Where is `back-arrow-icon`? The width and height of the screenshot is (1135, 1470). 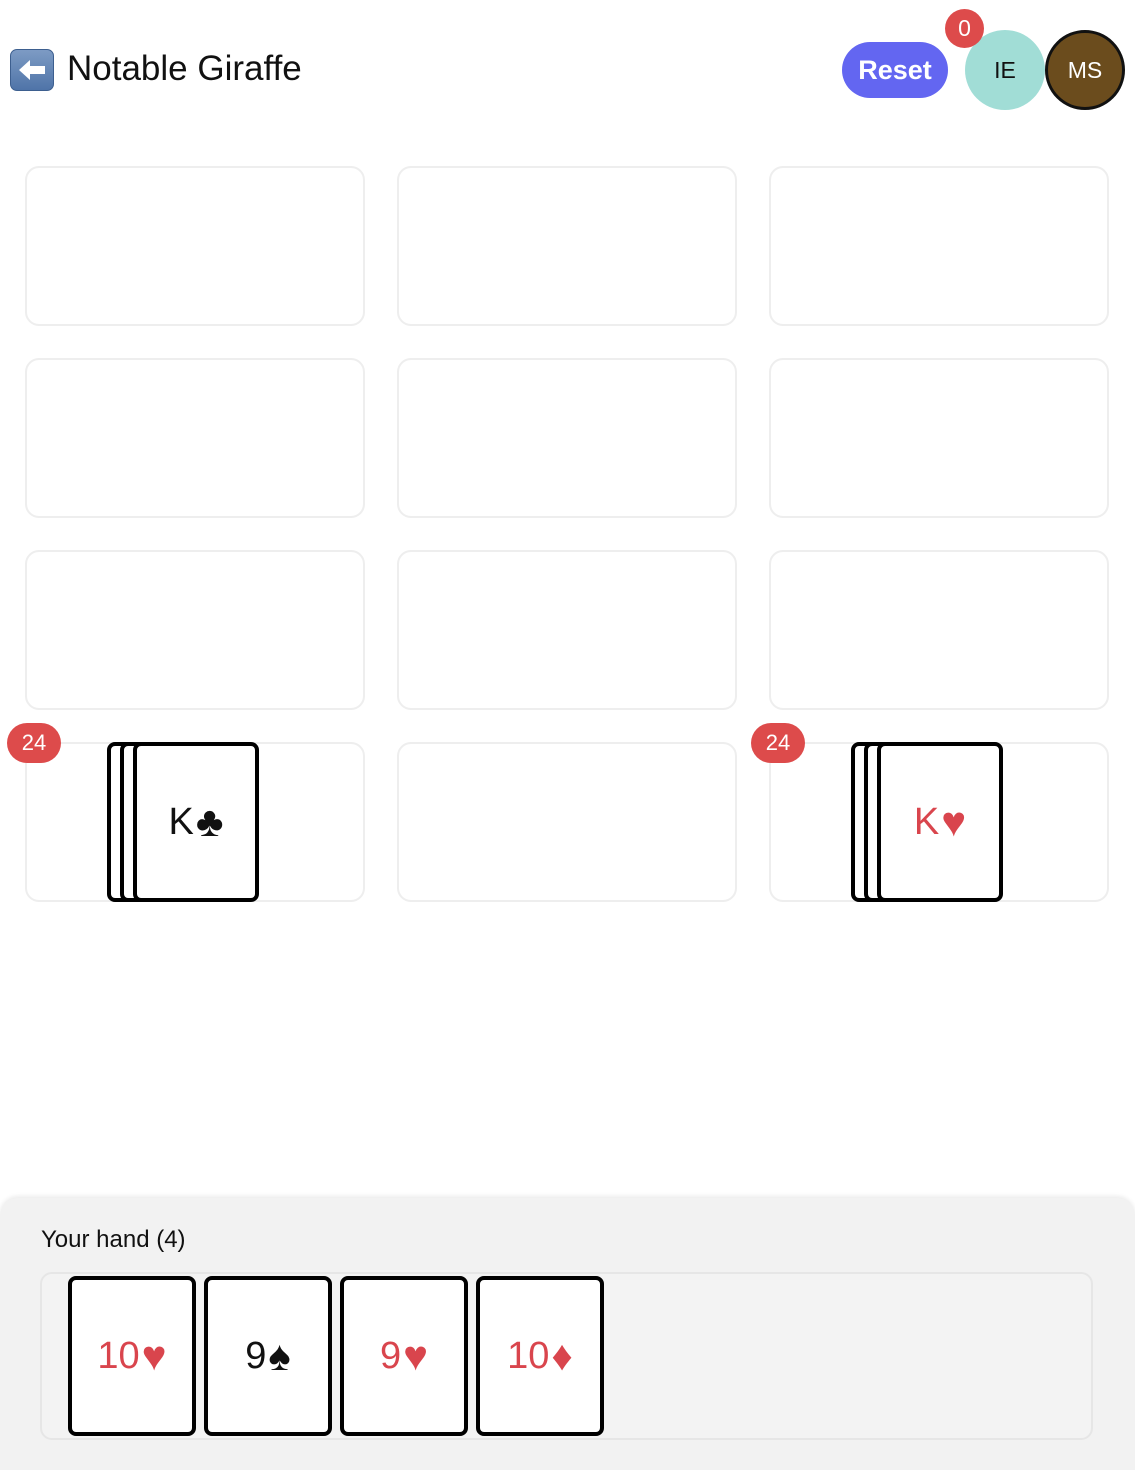 back-arrow-icon is located at coordinates (32, 70).